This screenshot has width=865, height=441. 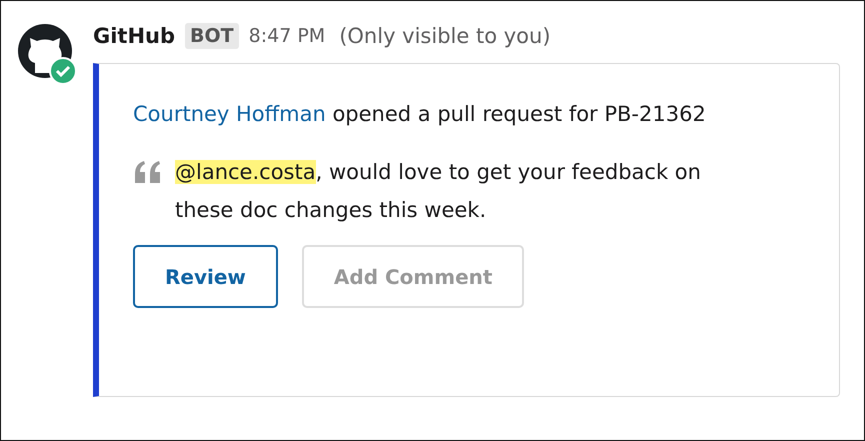 I want to click on quote-icon, so click(x=148, y=172).